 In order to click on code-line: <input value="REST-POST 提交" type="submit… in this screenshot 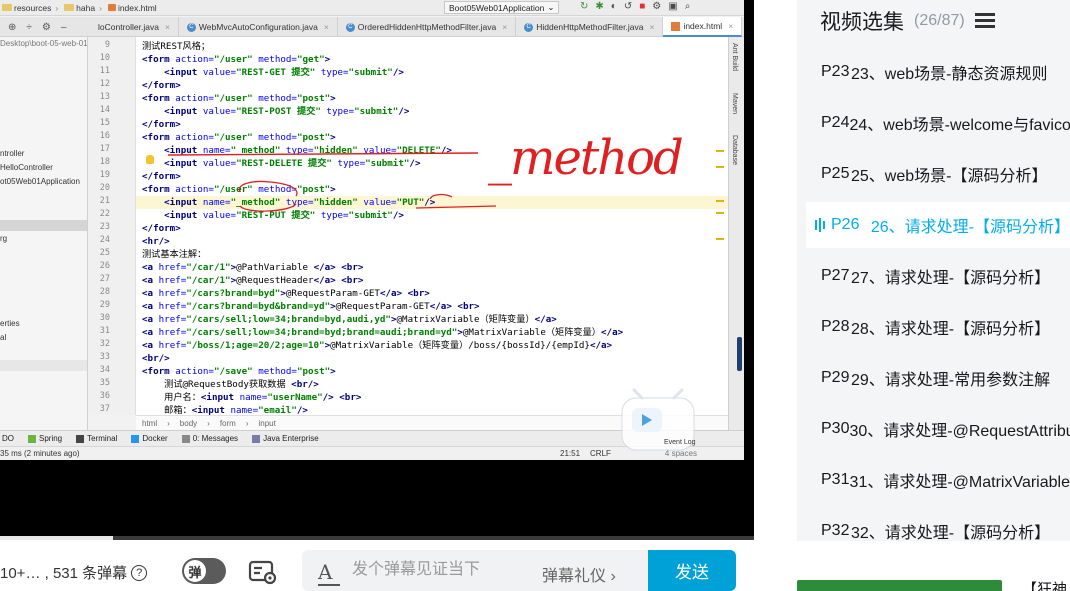, I will do `click(275, 111)`.